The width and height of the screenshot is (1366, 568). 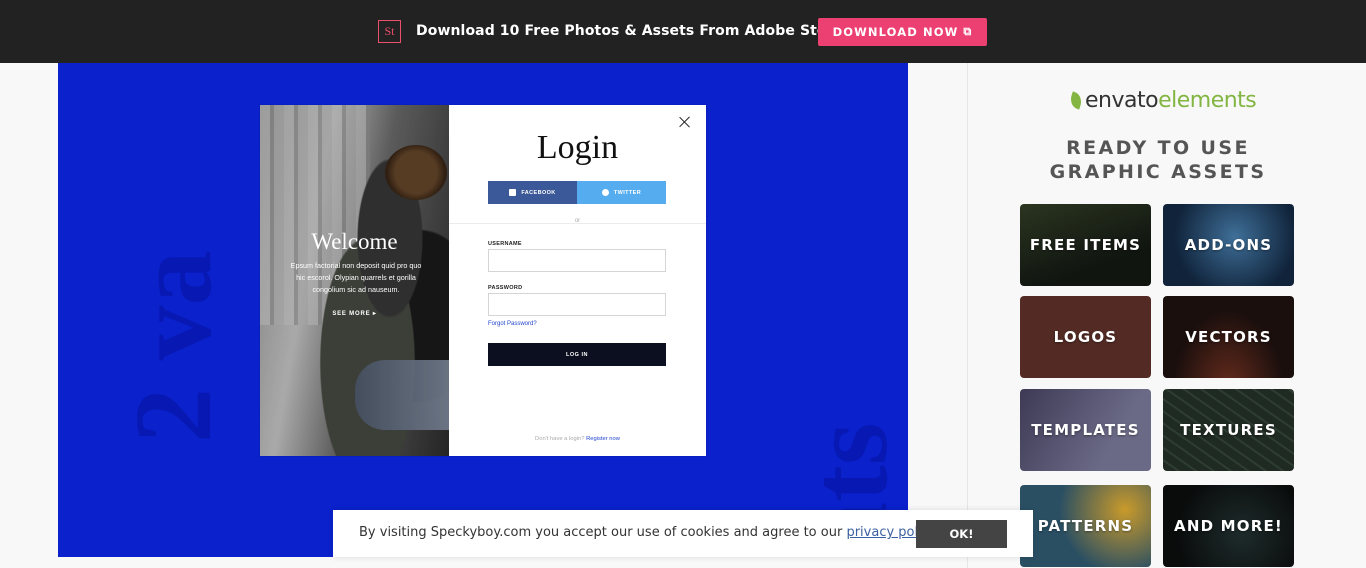 What do you see at coordinates (968, 31) in the screenshot?
I see `external-link-icon: ⧉` at bounding box center [968, 31].